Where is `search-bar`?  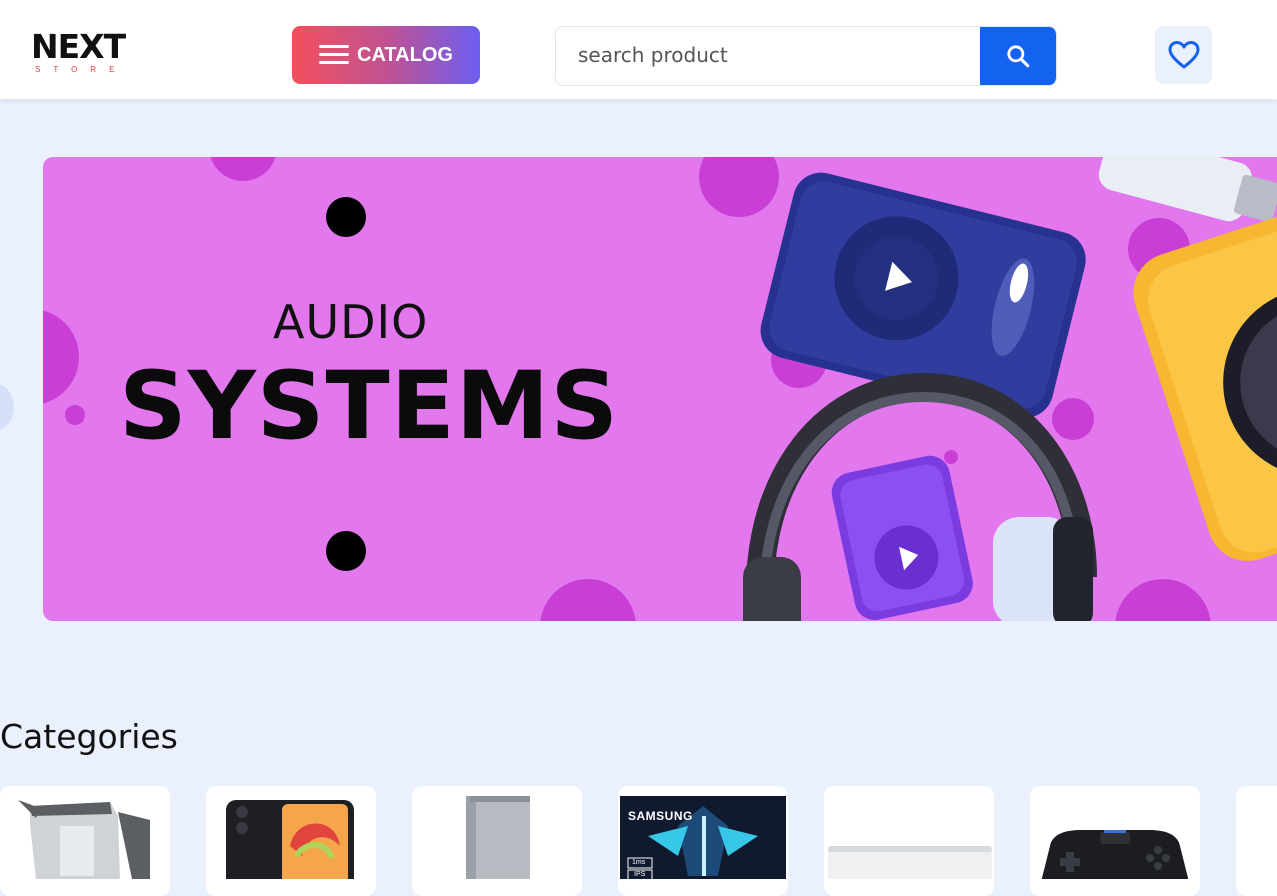
search-bar is located at coordinates (806, 56).